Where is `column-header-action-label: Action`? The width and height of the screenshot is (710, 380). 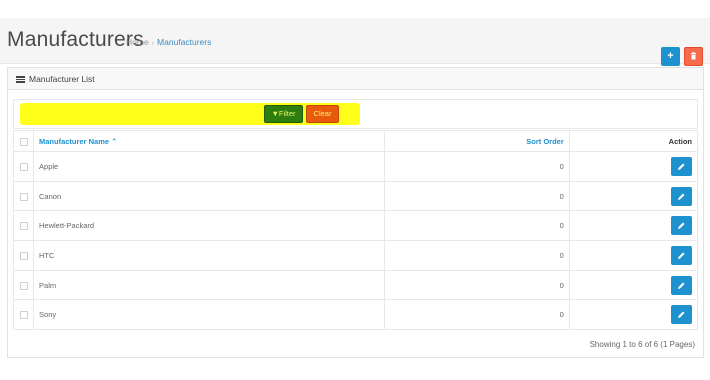 column-header-action-label: Action is located at coordinates (680, 141).